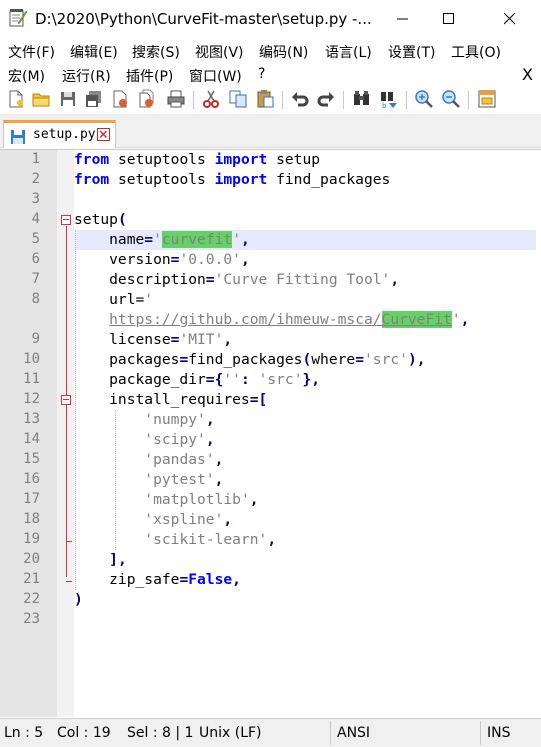 Image resolution: width=541 pixels, height=747 pixels. Describe the element at coordinates (487, 99) in the screenshot. I see `sync-scroll-icon` at that location.